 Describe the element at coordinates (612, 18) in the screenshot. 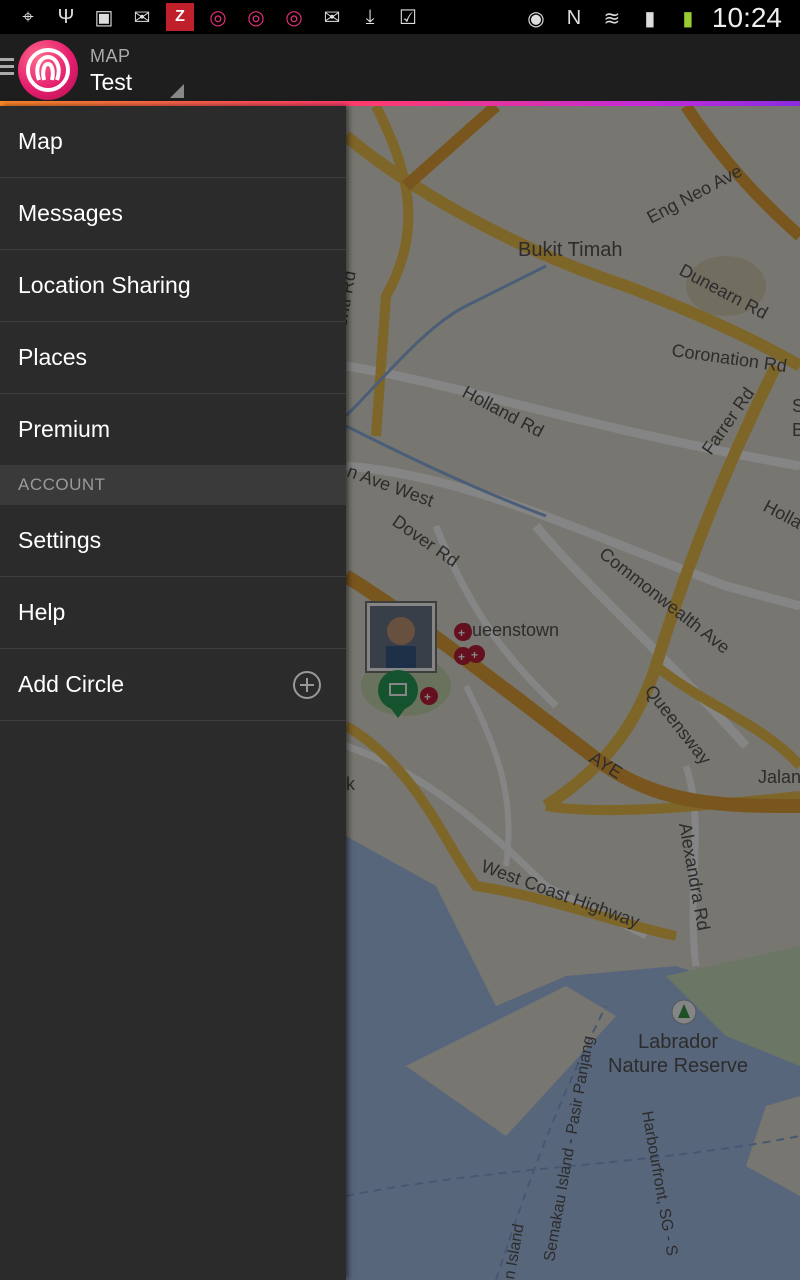

I see `wifi-icon: ≋` at that location.